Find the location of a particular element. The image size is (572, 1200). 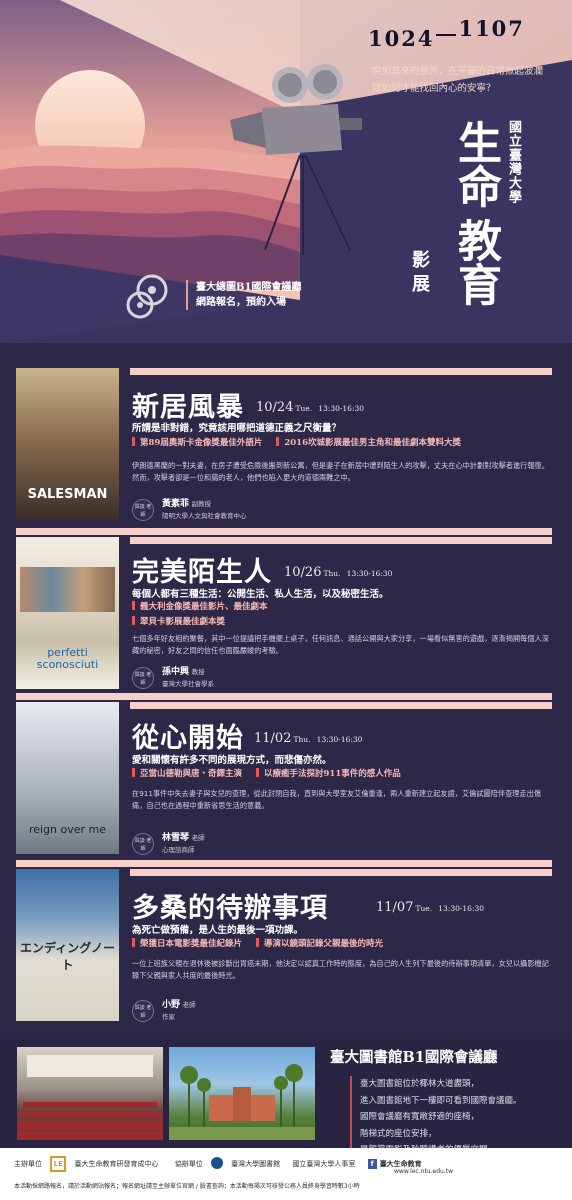

film-poster-ending-note: エンディングノート is located at coordinates (67, 945).